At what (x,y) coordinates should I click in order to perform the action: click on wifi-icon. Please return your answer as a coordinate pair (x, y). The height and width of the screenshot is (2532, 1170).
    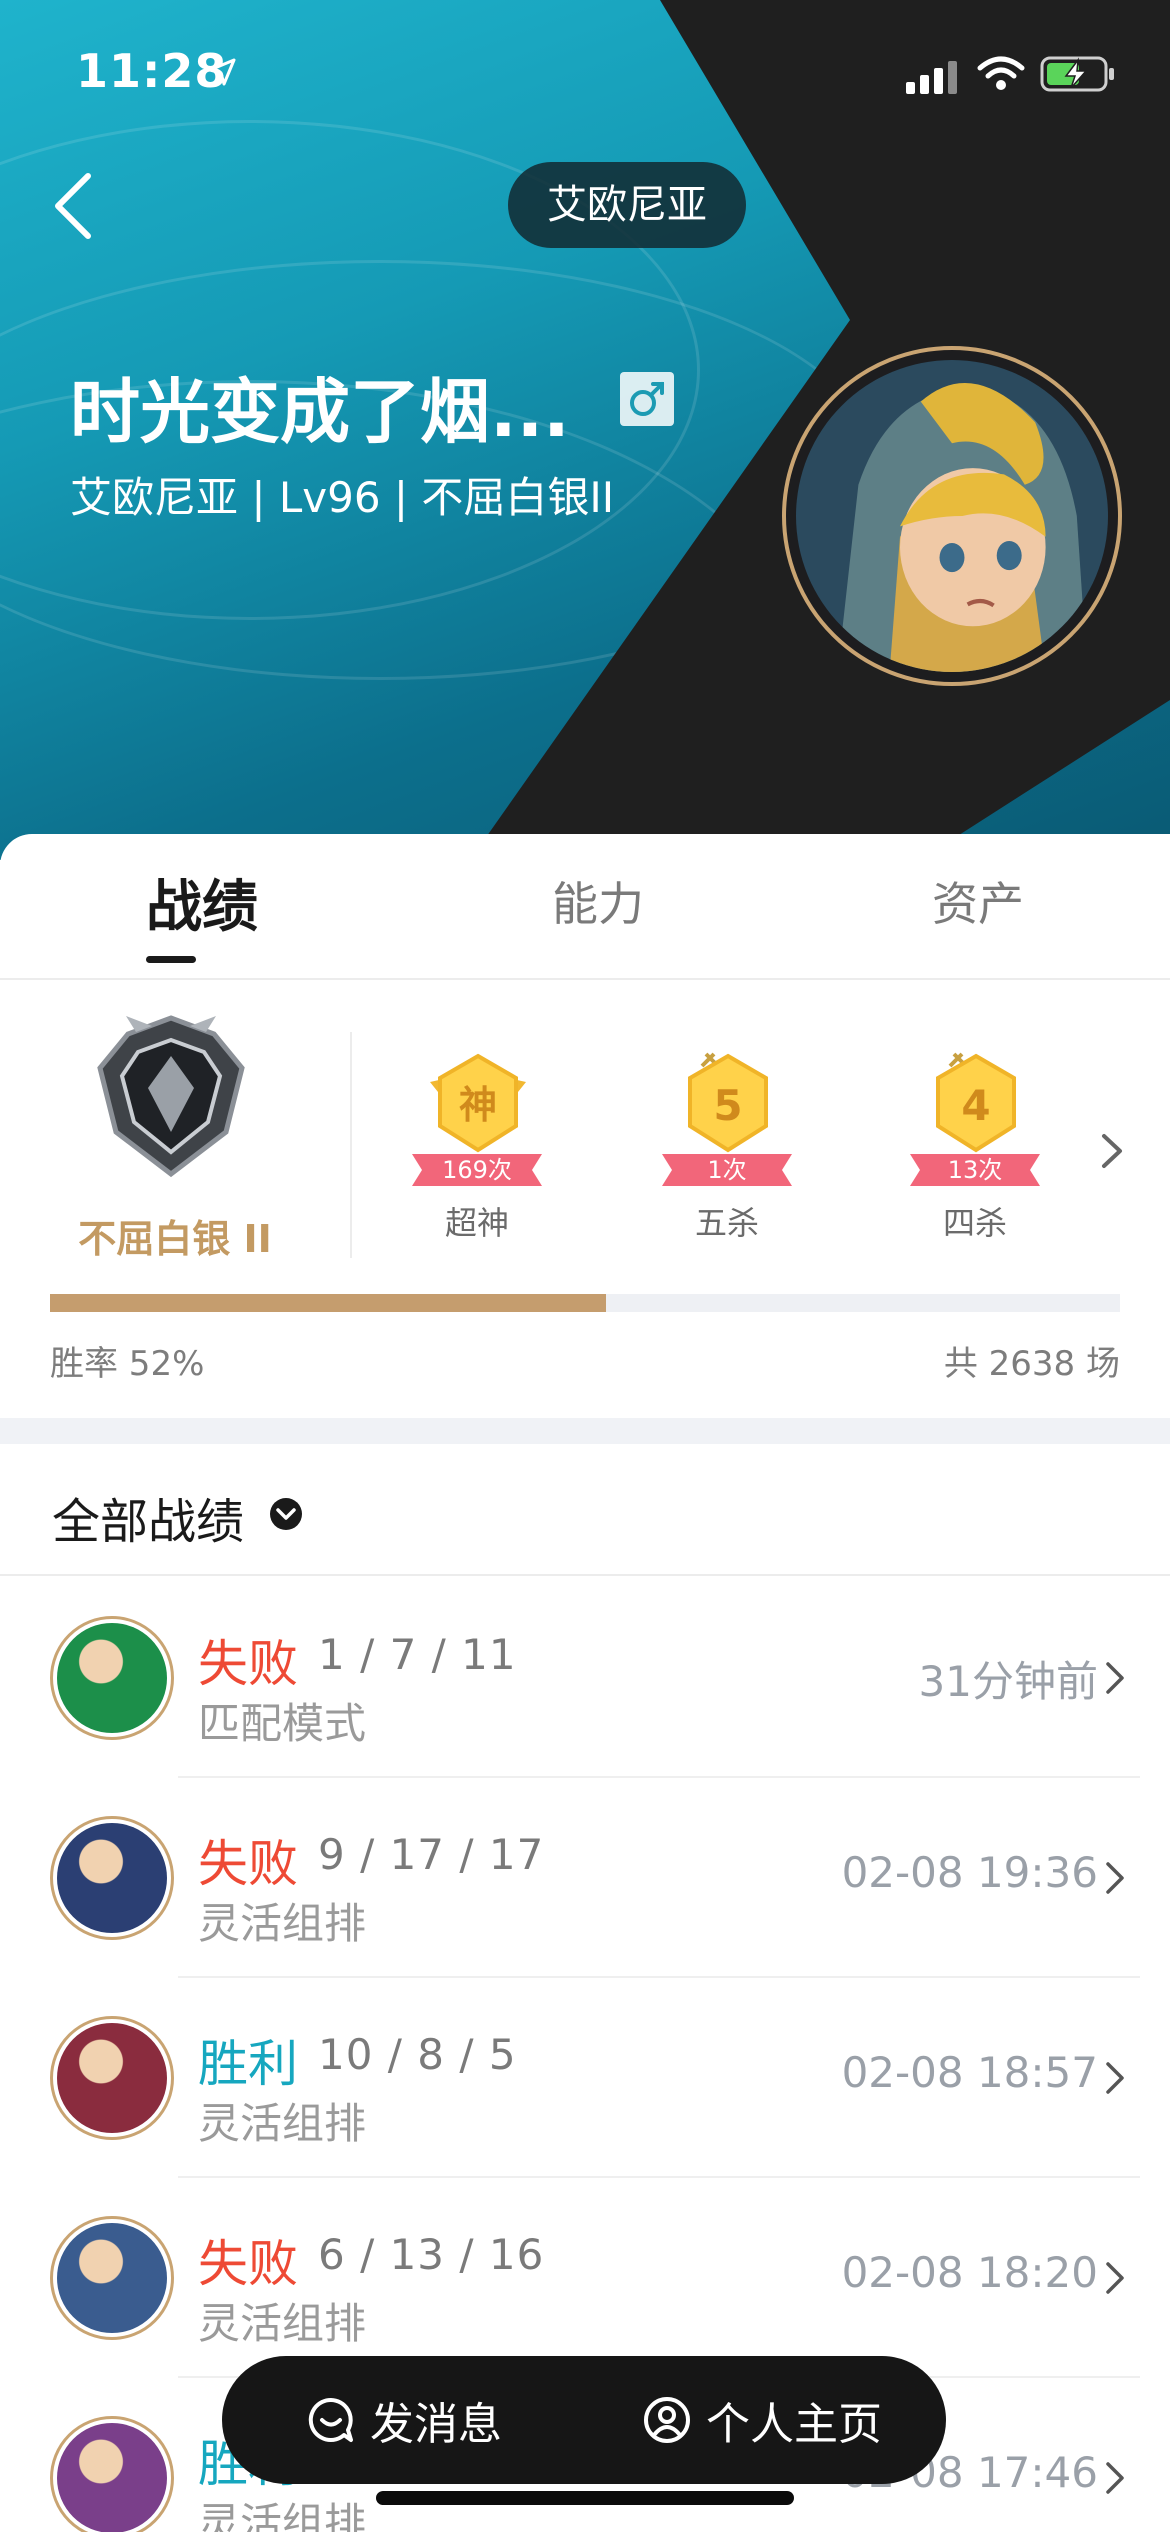
    Looking at the image, I should click on (1001, 73).